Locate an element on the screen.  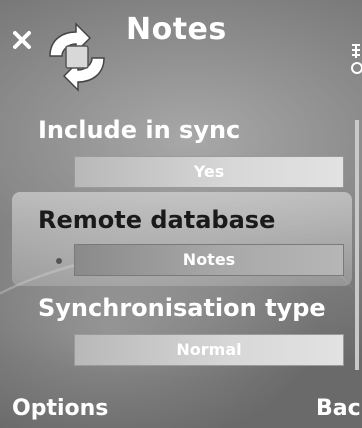
softkey-bar: Options Back is located at coordinates (181, 410).